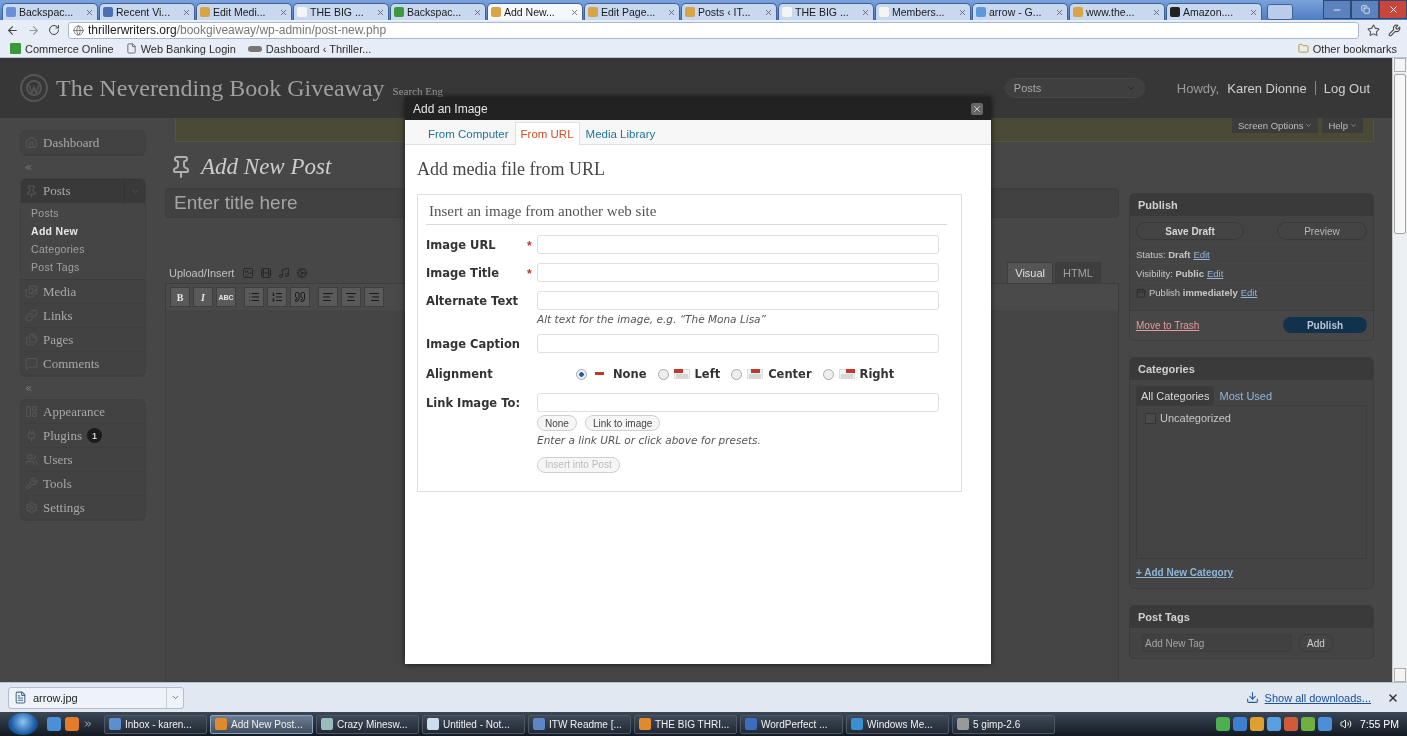  I want to click on film-icon, so click(266, 273).